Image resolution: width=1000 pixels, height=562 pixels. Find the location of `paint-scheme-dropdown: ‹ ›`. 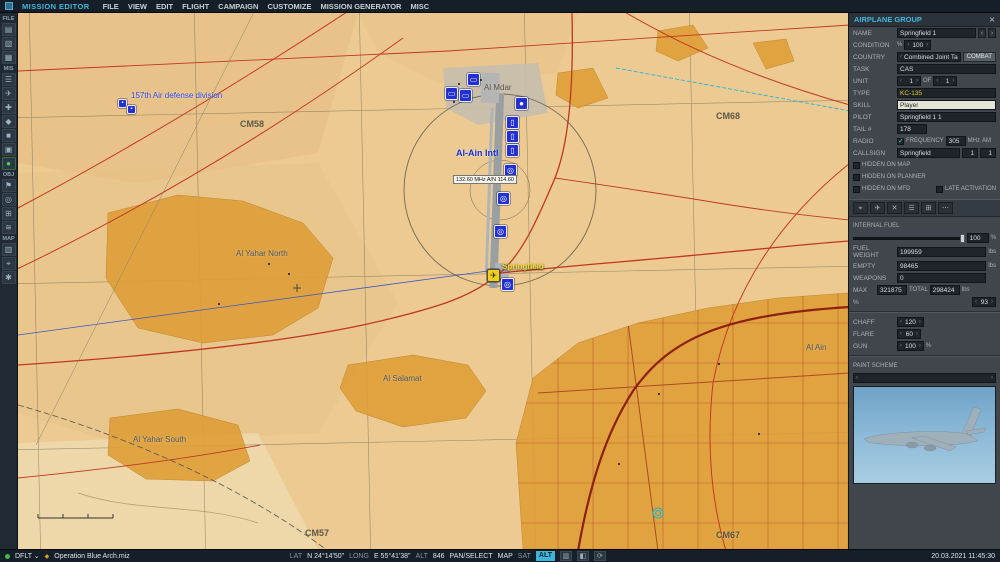

paint-scheme-dropdown: ‹ › is located at coordinates (924, 378).